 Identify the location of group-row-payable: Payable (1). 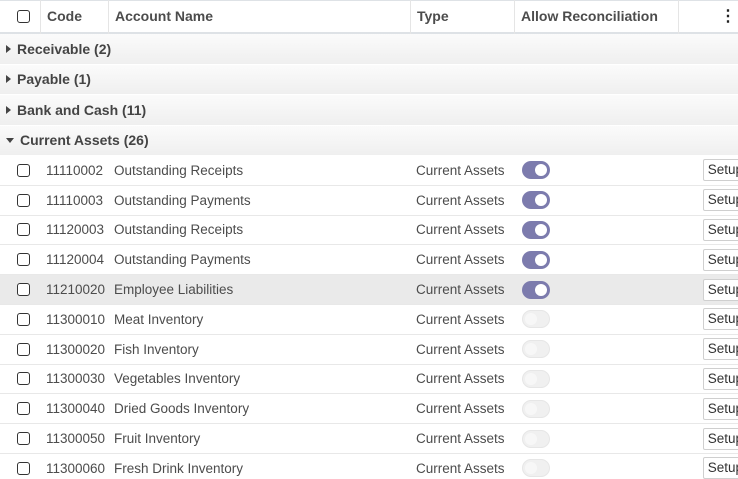
(369, 79).